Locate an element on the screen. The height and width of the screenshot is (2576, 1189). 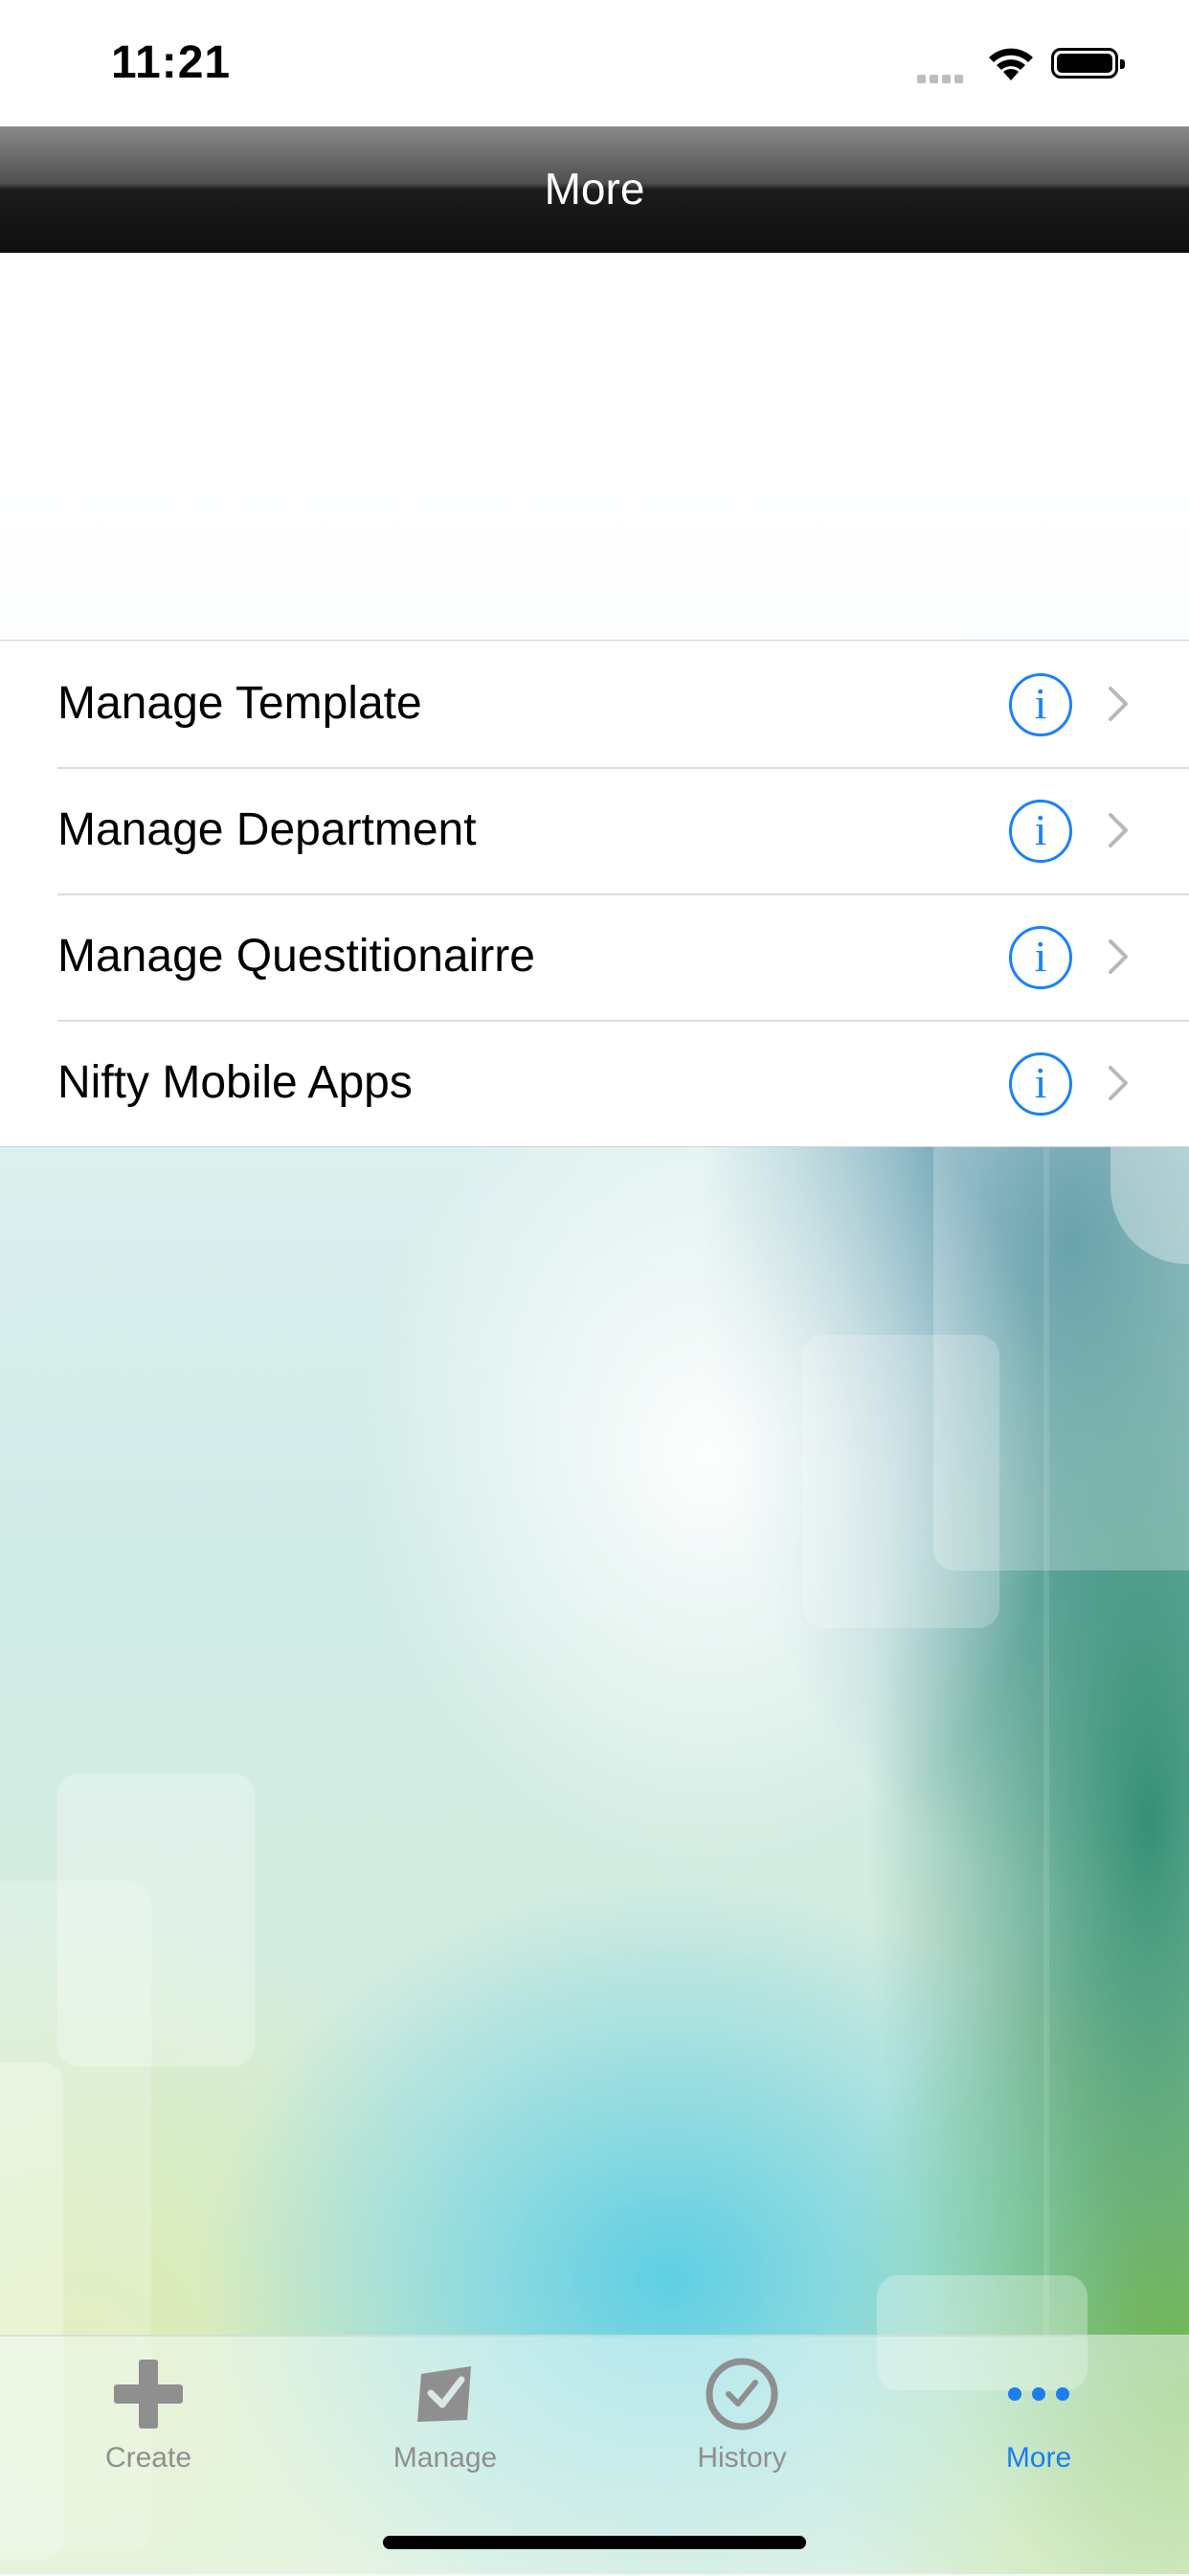
tab-label: Manage is located at coordinates (445, 2458).